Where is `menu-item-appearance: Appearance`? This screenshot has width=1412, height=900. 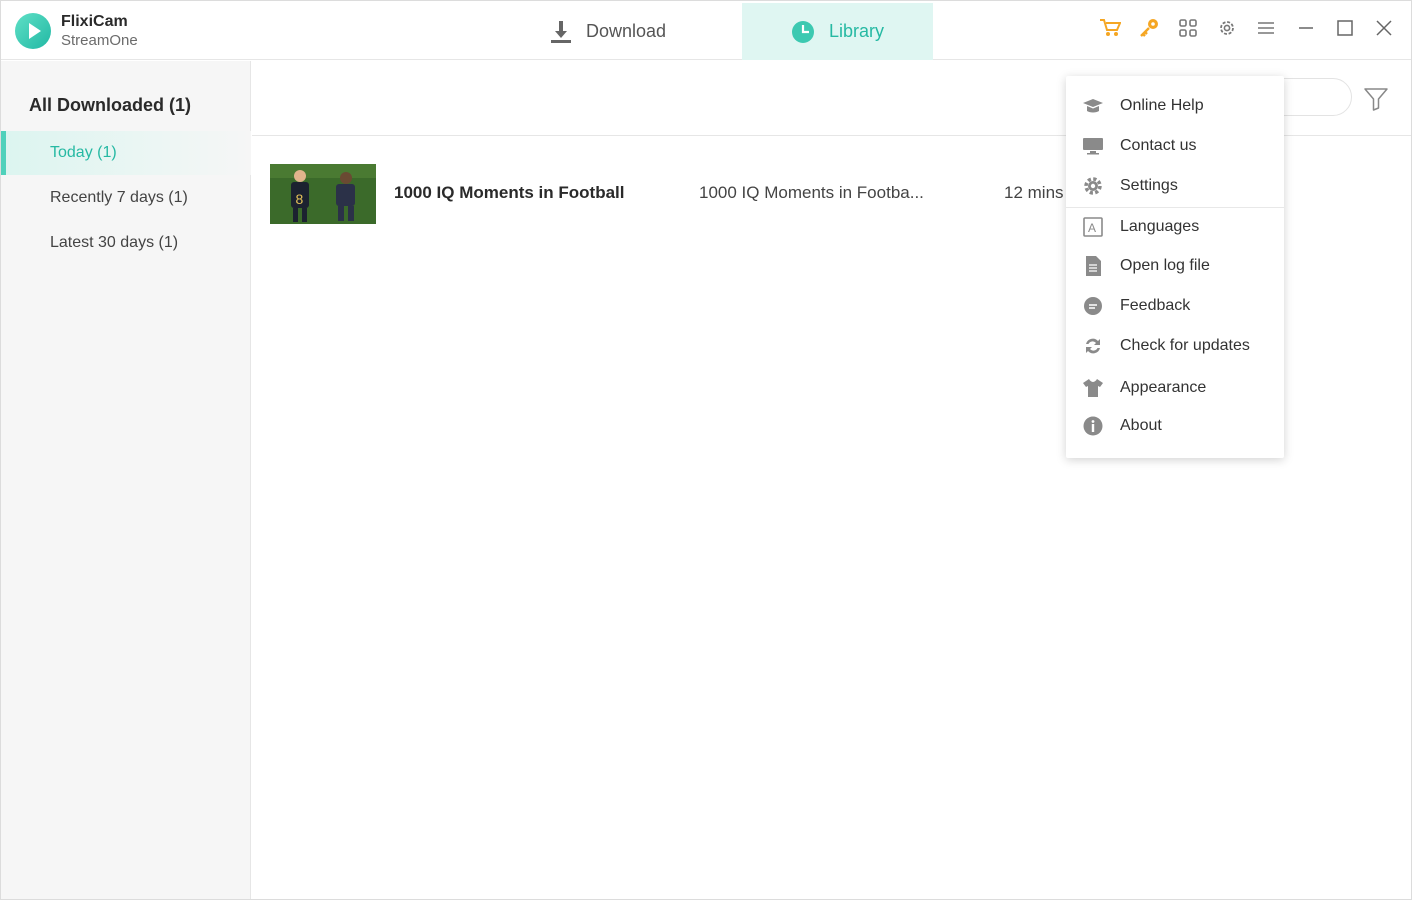
menu-item-appearance: Appearance is located at coordinates (1175, 388).